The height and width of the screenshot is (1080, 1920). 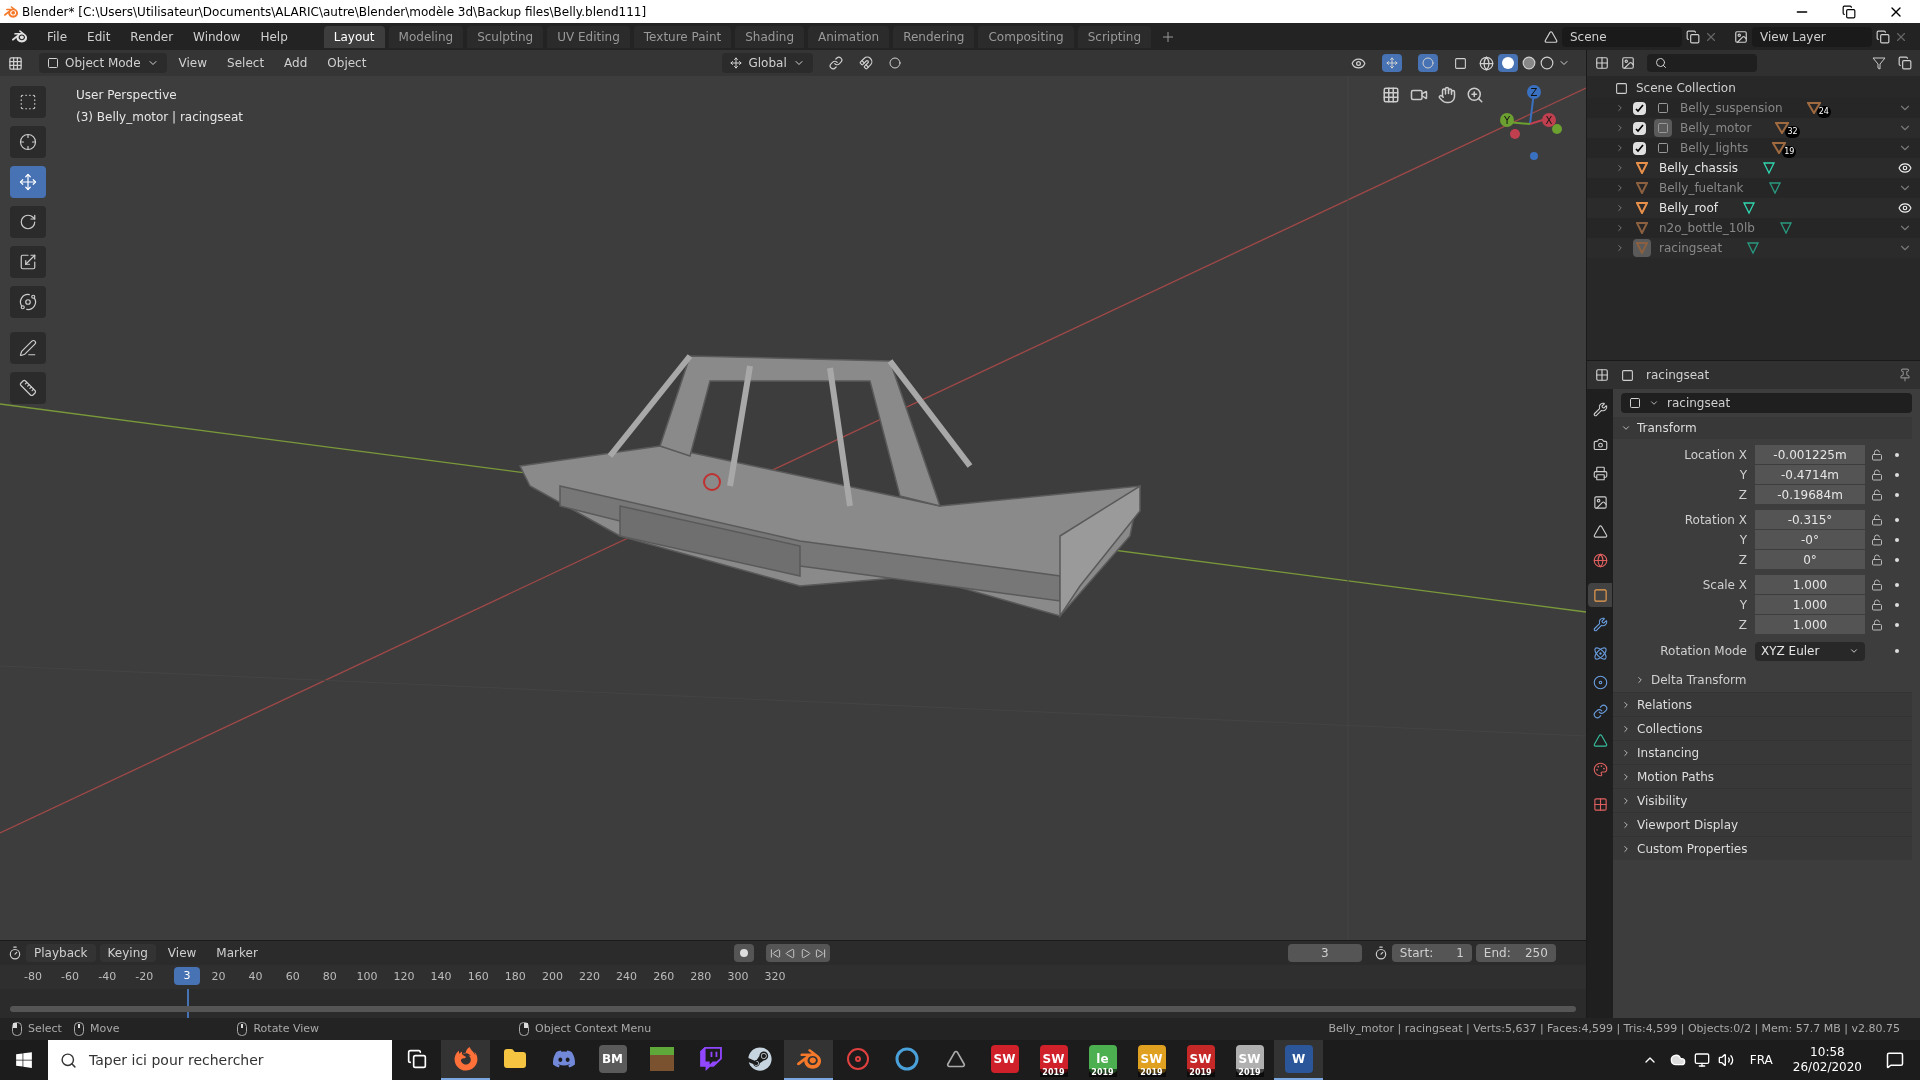 What do you see at coordinates (1741, 36) in the screenshot?
I see `view-layer-icon` at bounding box center [1741, 36].